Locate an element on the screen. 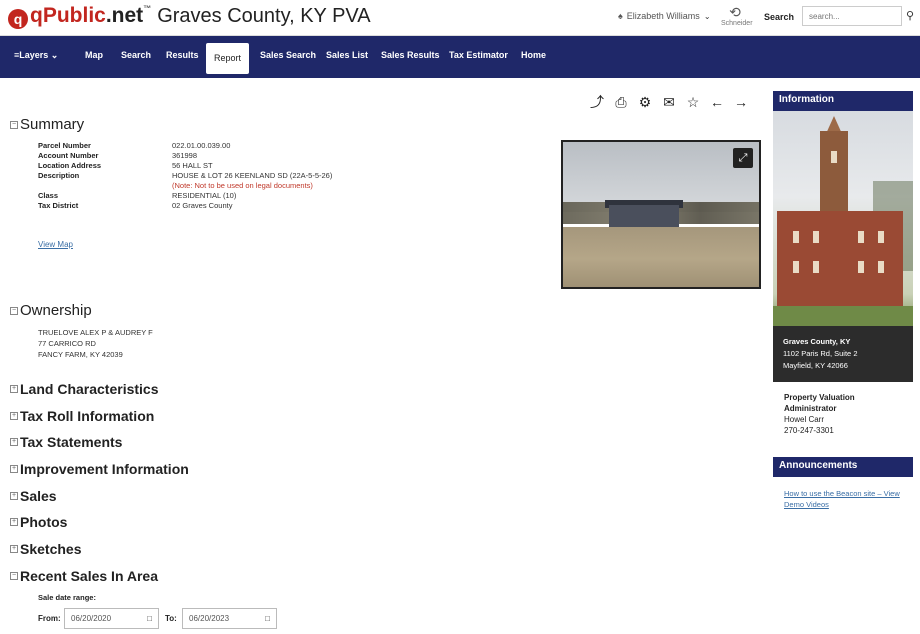 The image size is (920, 634). user-name: Elizabeth Williams is located at coordinates (663, 16).